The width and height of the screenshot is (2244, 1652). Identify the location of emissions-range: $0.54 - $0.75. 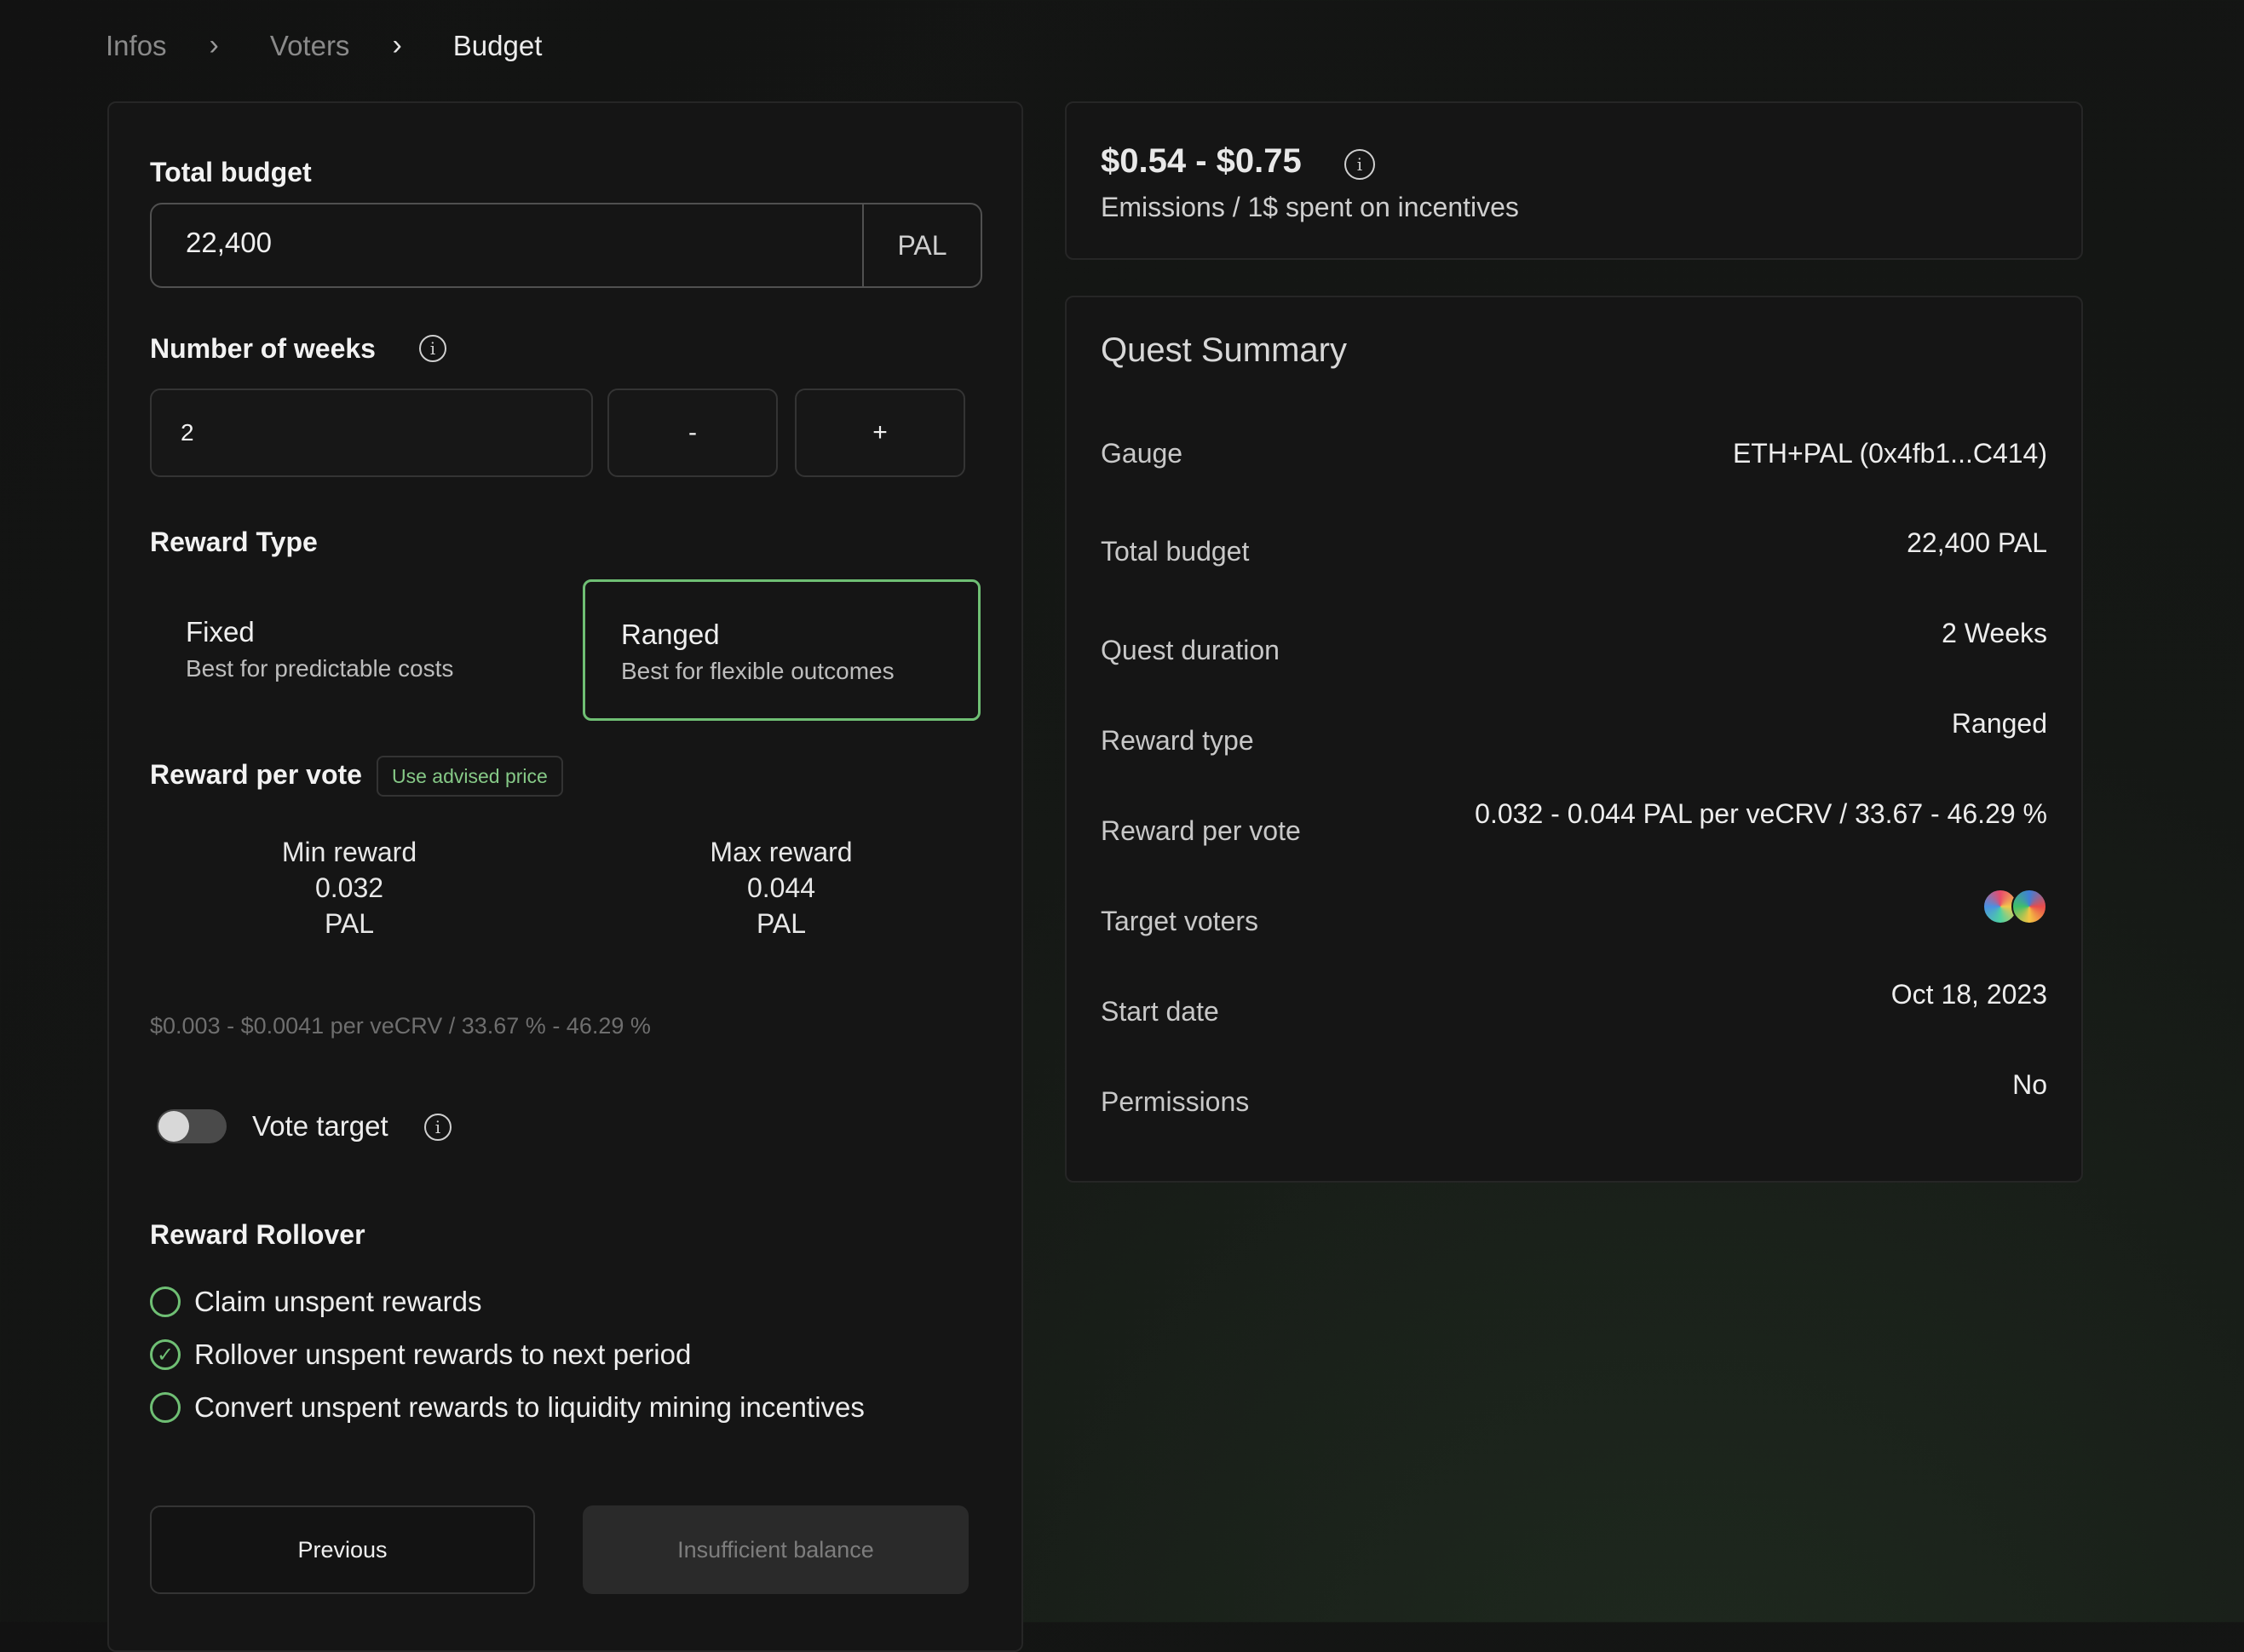
(1201, 161).